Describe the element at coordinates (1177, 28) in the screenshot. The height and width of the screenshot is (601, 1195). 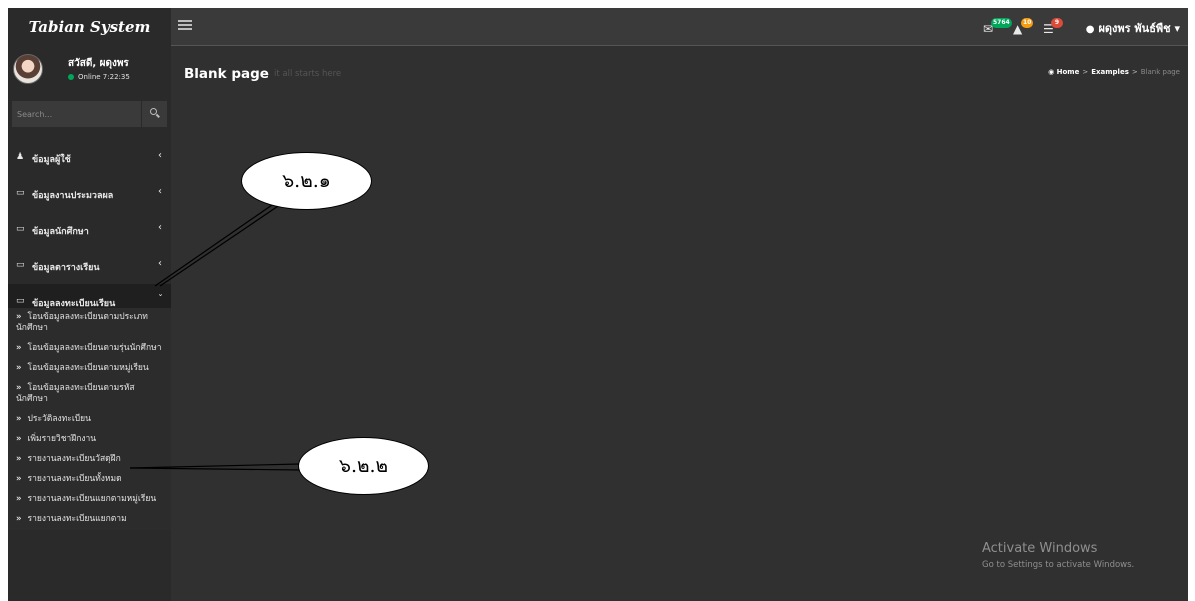
I see `caret-down-icon: ▾` at that location.